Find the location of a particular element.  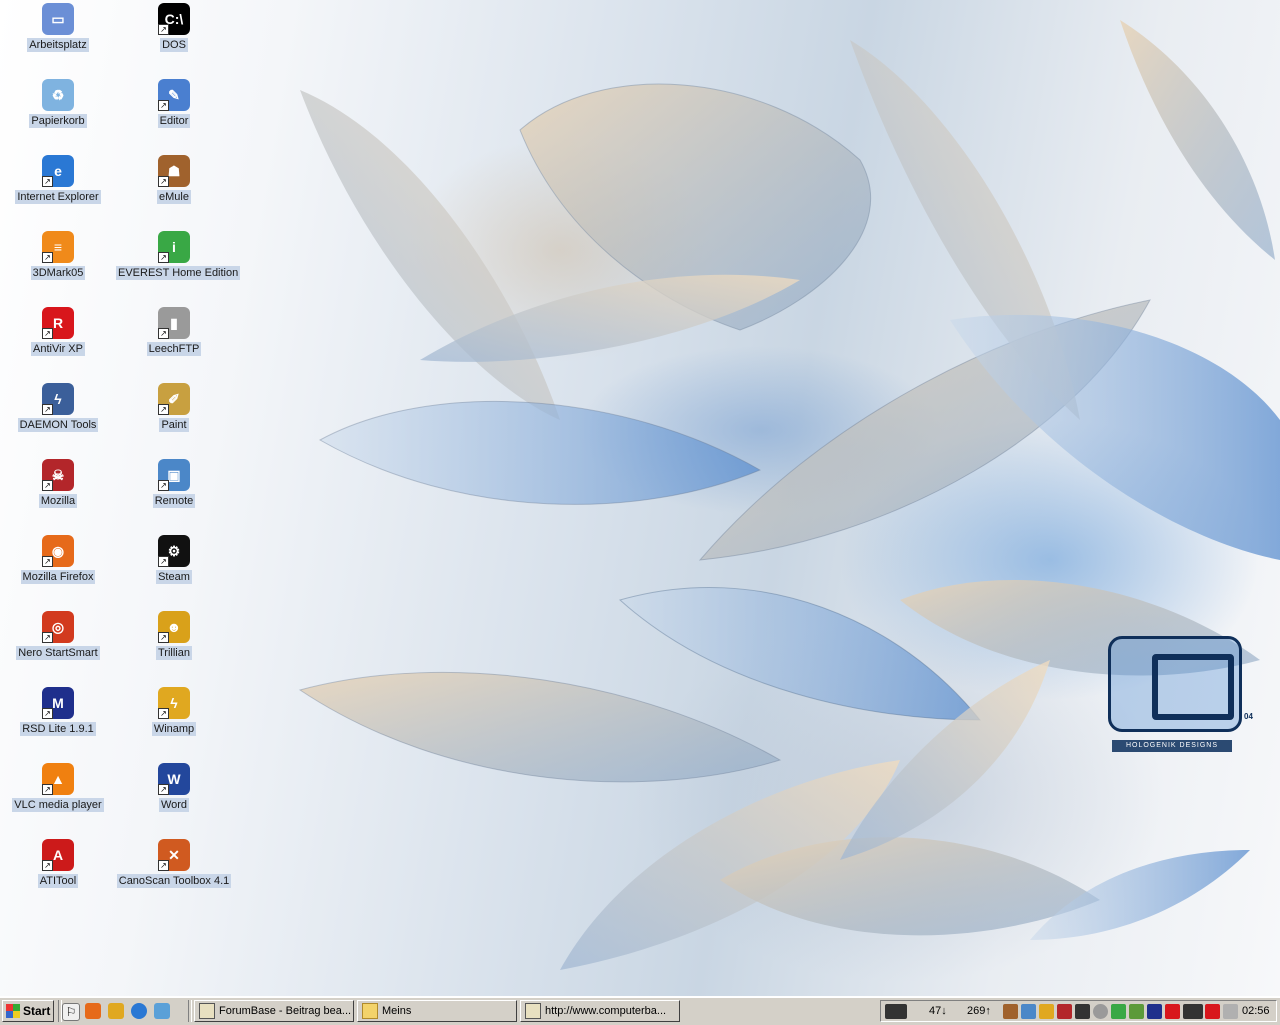

tray-steam-icon is located at coordinates (1082, 1011).